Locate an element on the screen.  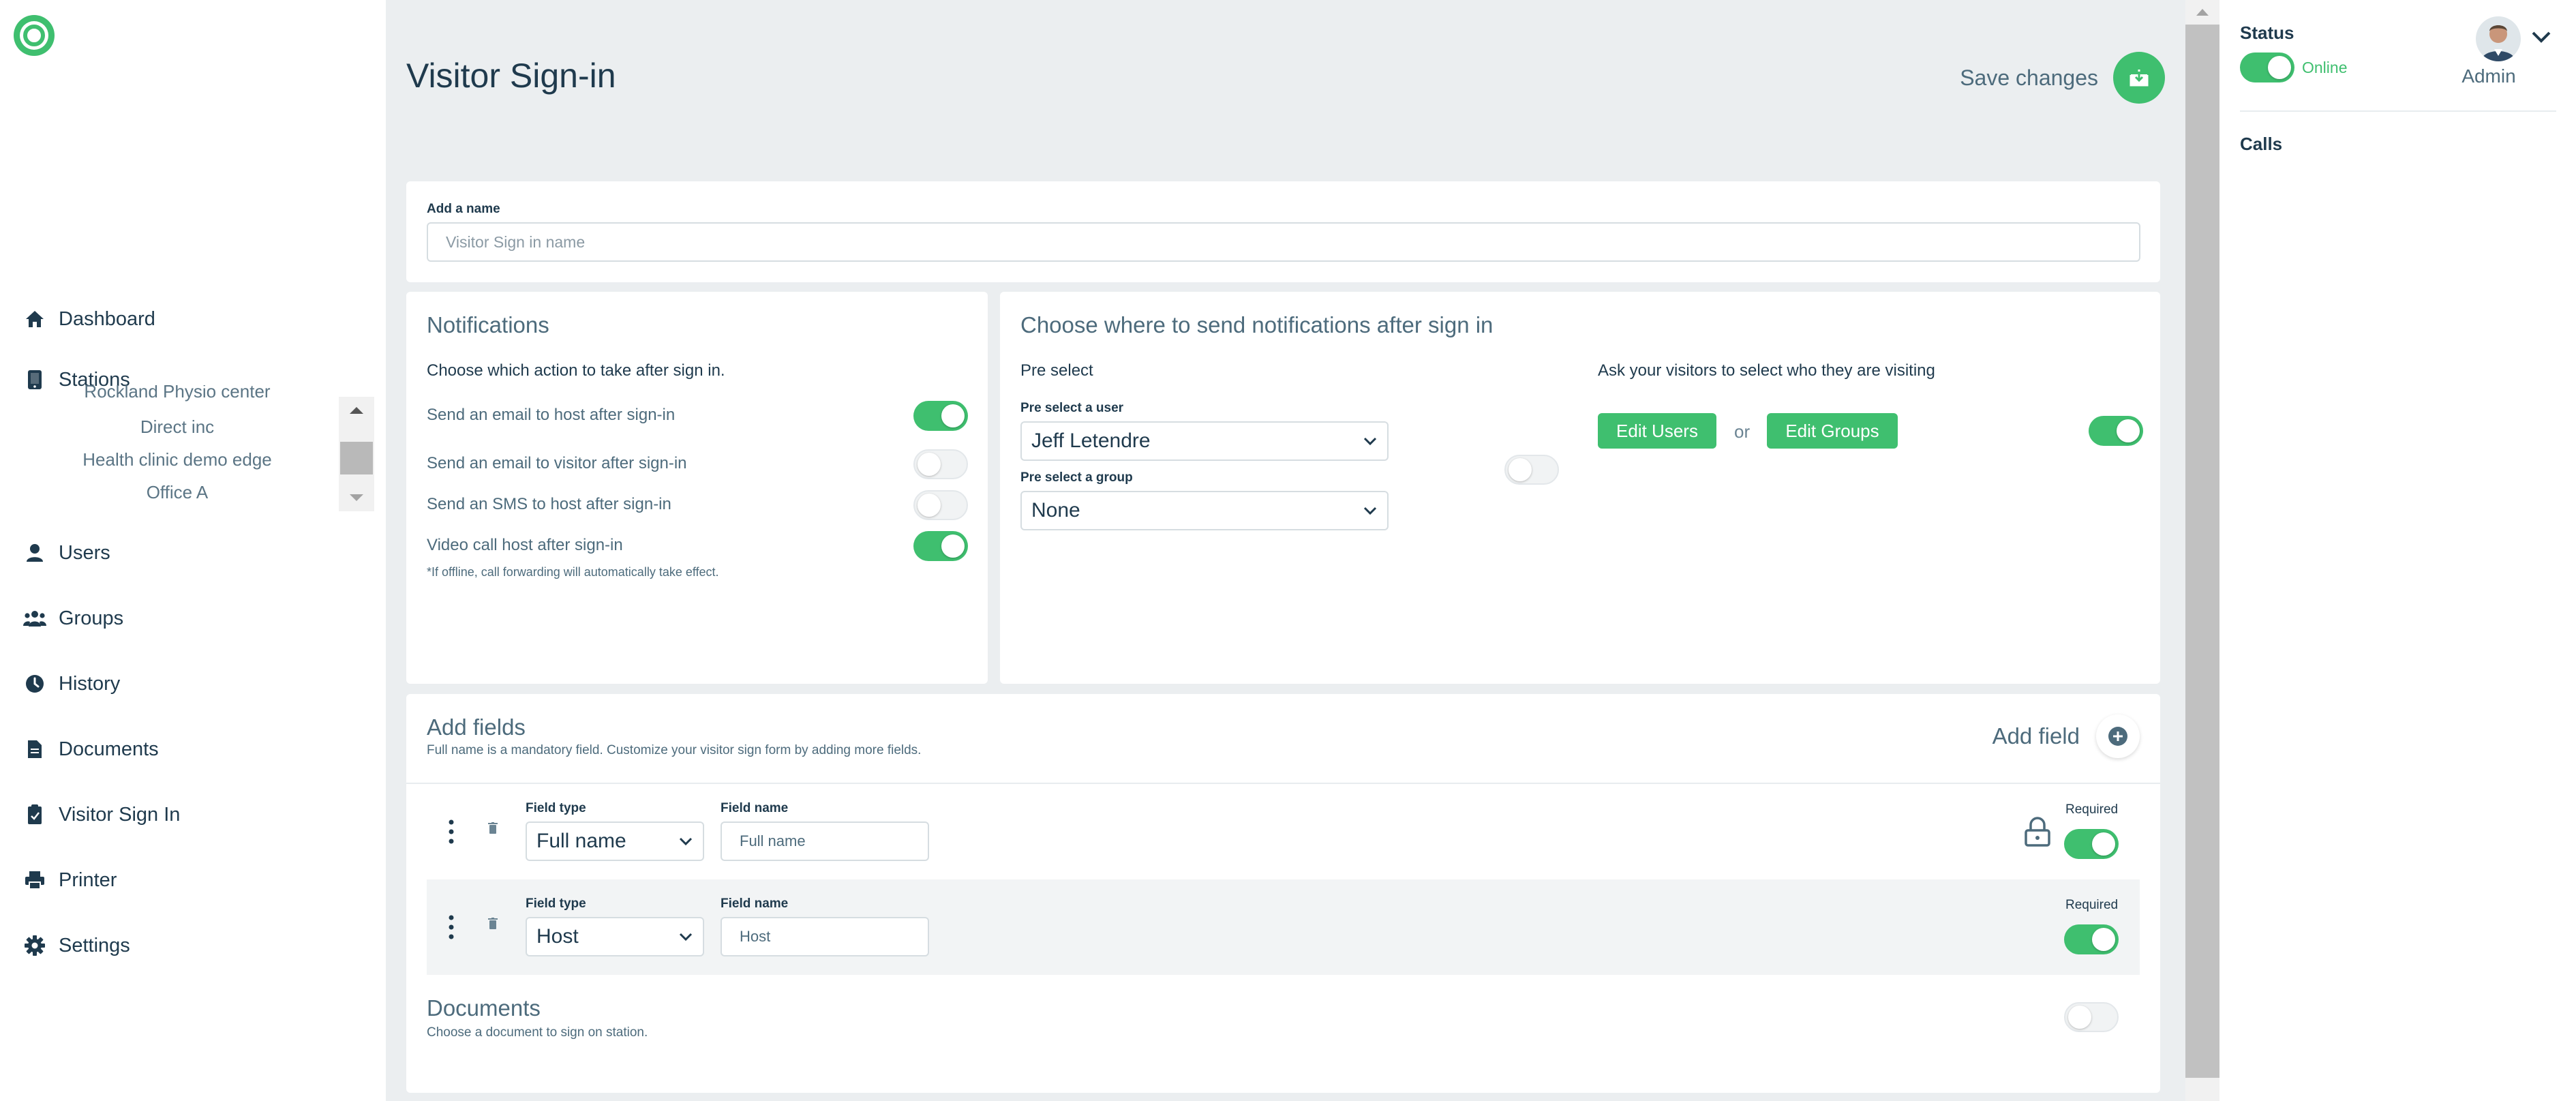
sidebar-item-groups: Groups is located at coordinates (73, 618).